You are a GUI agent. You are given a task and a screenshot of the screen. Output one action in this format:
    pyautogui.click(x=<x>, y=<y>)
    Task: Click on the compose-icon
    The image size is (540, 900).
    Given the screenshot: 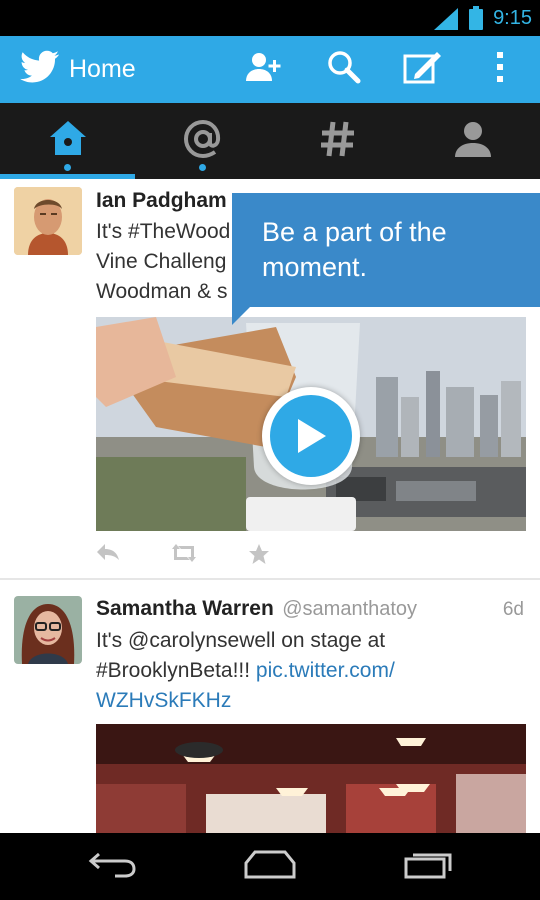 What is the action you would take?
    pyautogui.click(x=423, y=69)
    